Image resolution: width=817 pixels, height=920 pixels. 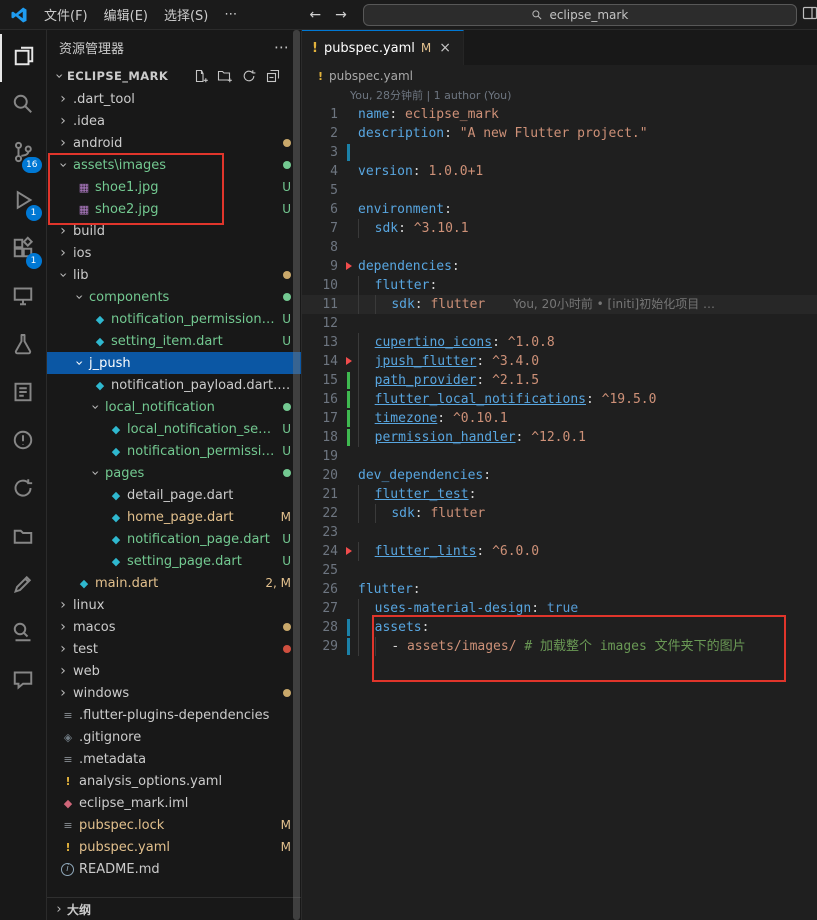 What do you see at coordinates (23, 682) in the screenshot?
I see `activity-comments` at bounding box center [23, 682].